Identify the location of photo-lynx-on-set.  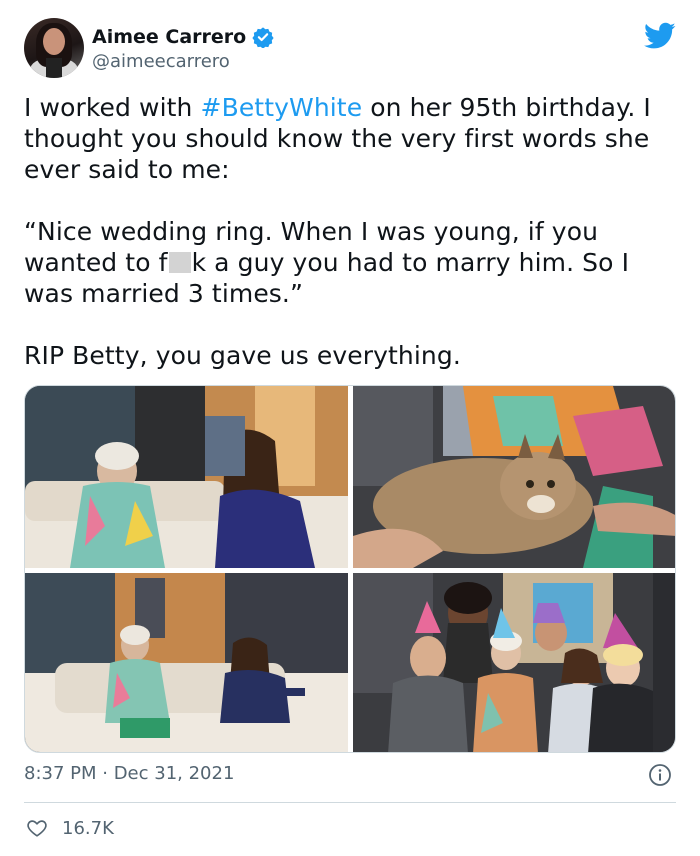
(514, 477).